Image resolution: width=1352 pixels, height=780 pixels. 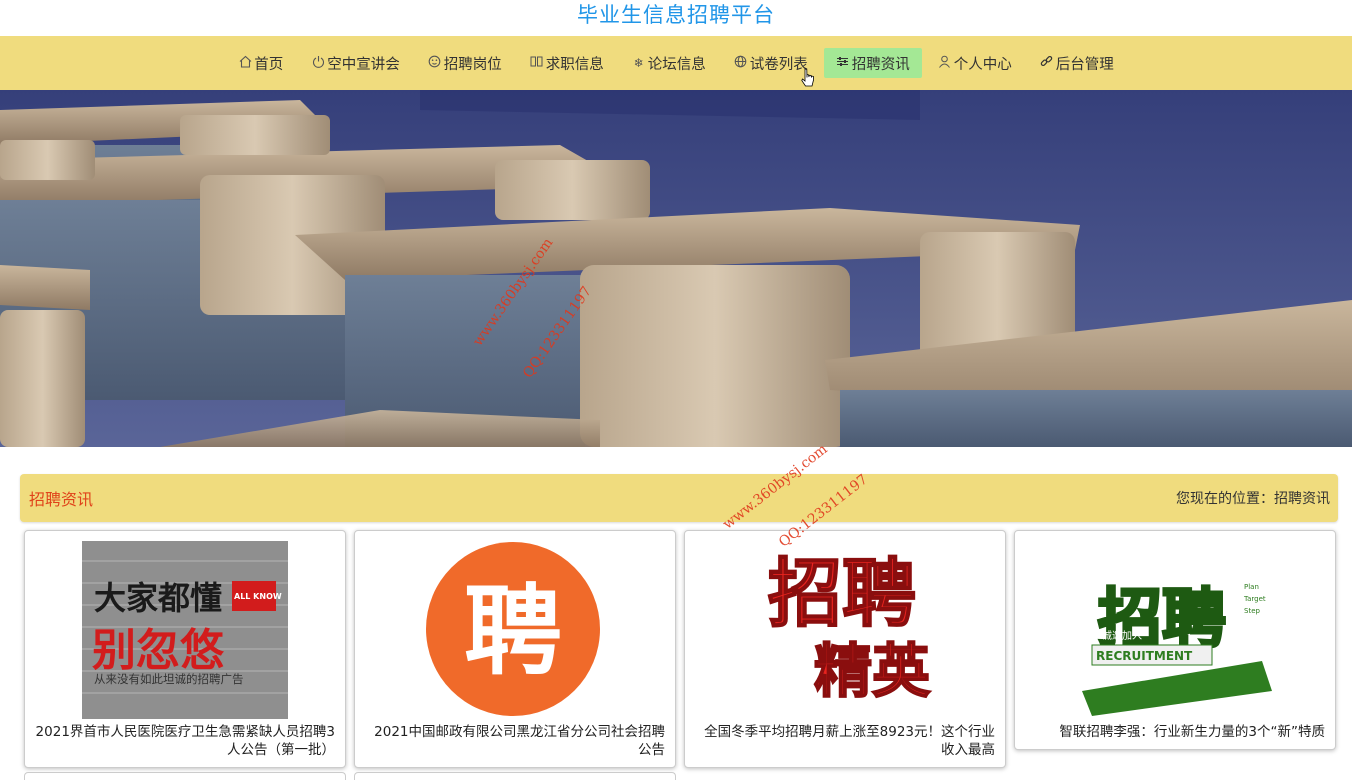 I want to click on nav-admin: 后台管理, so click(x=1077, y=63).